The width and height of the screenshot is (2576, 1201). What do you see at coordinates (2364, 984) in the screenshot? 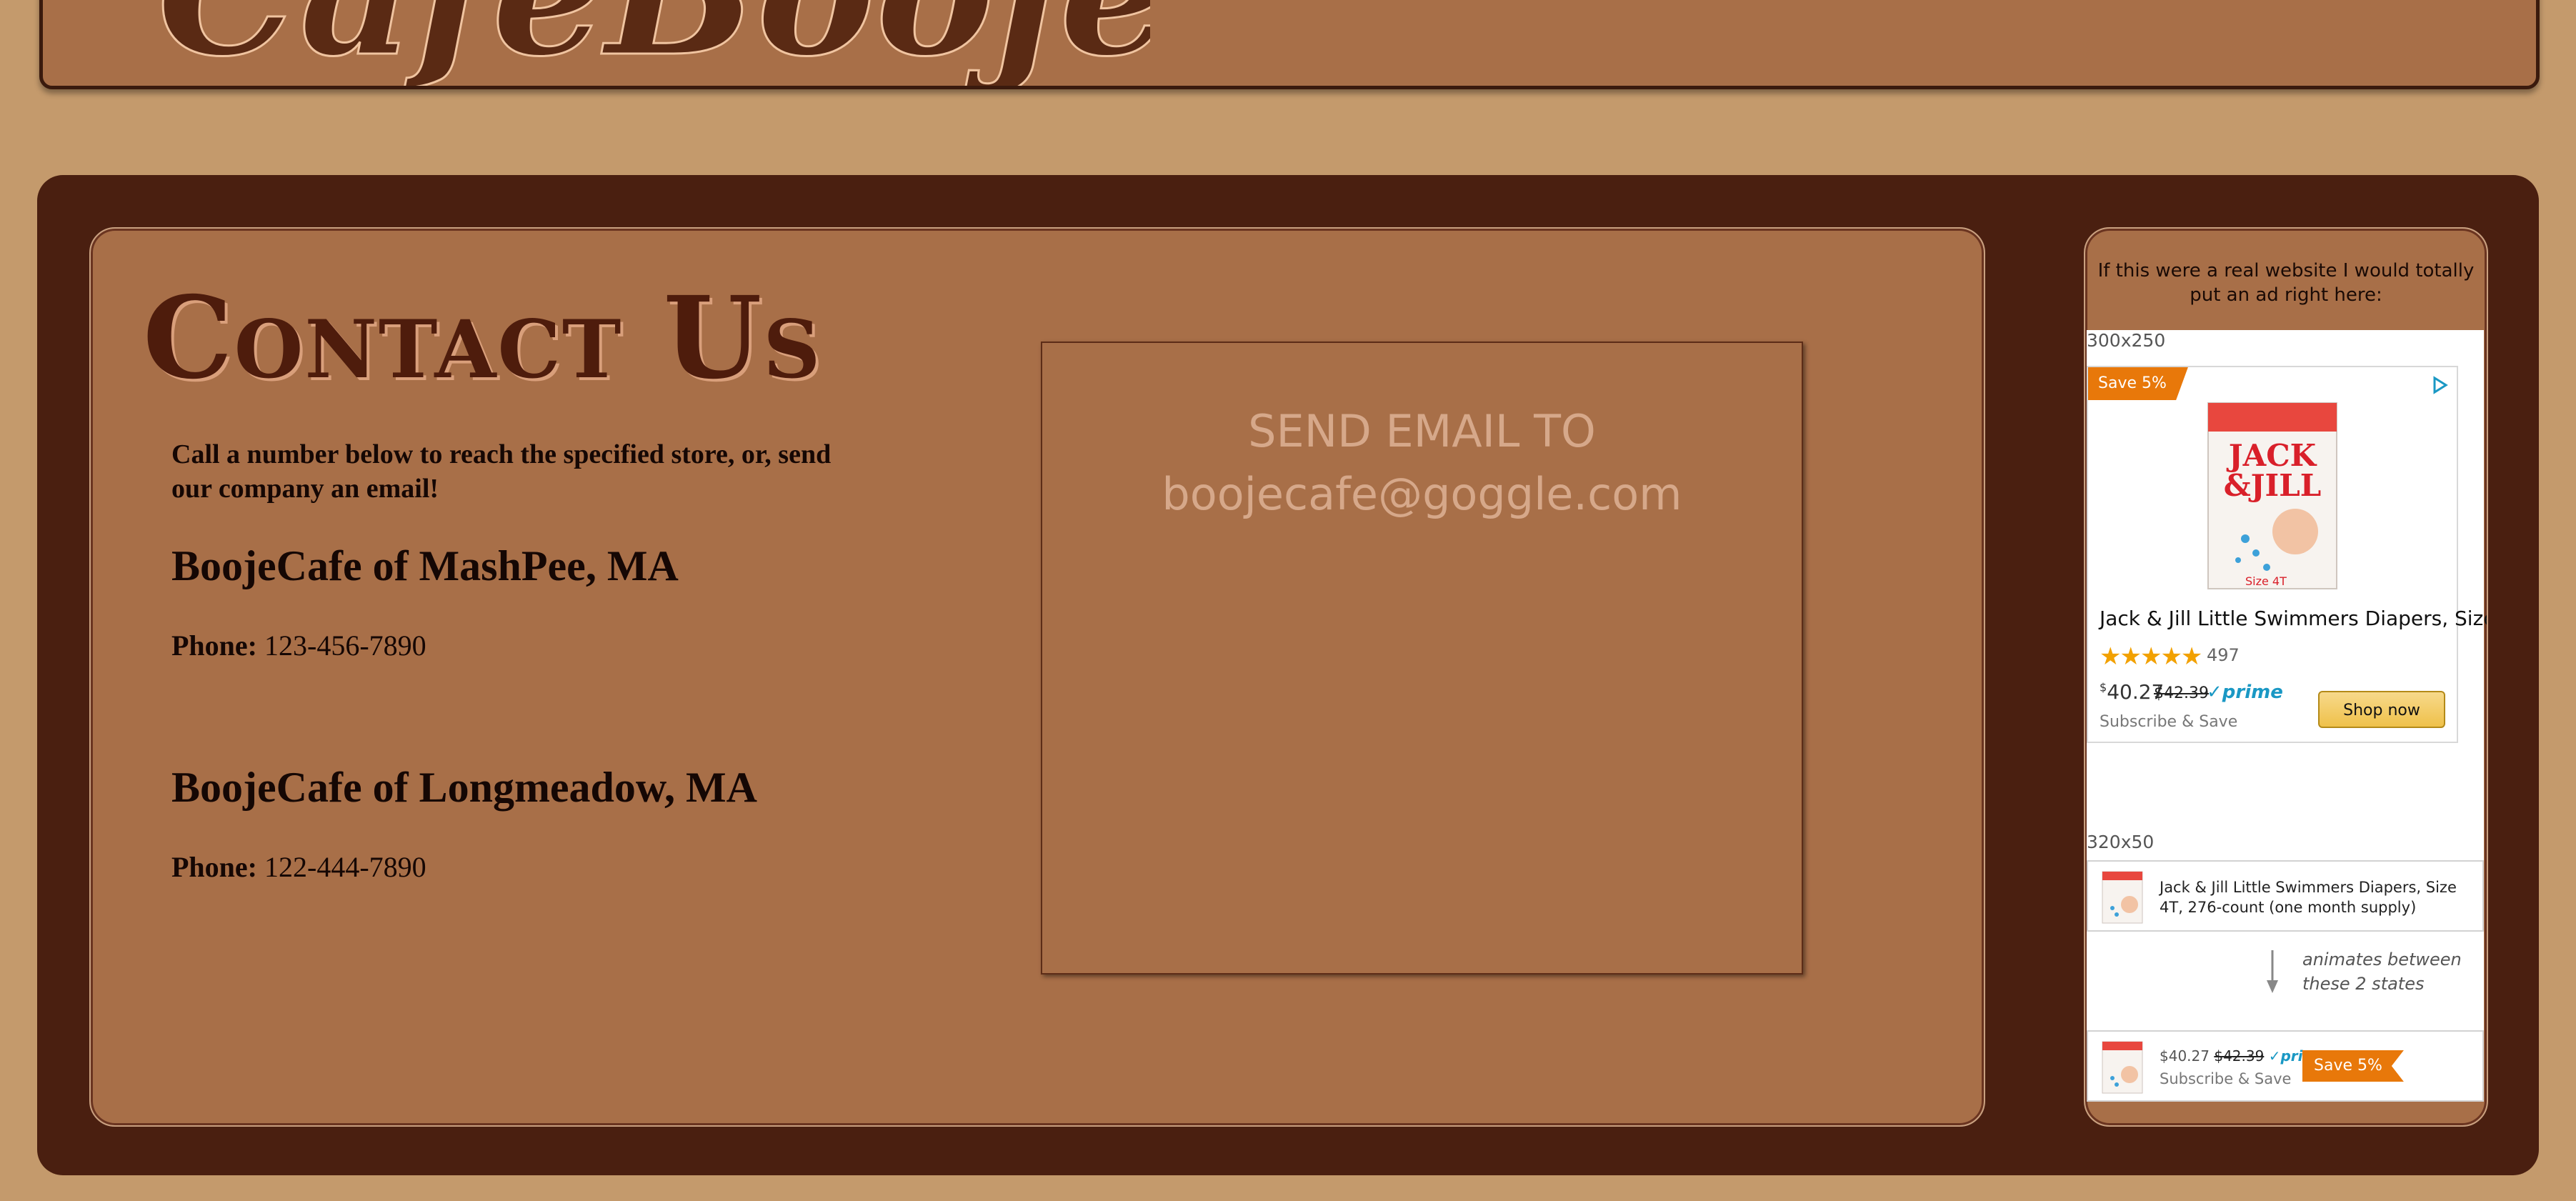
I see `animation-note-line2: these 2 states` at bounding box center [2364, 984].